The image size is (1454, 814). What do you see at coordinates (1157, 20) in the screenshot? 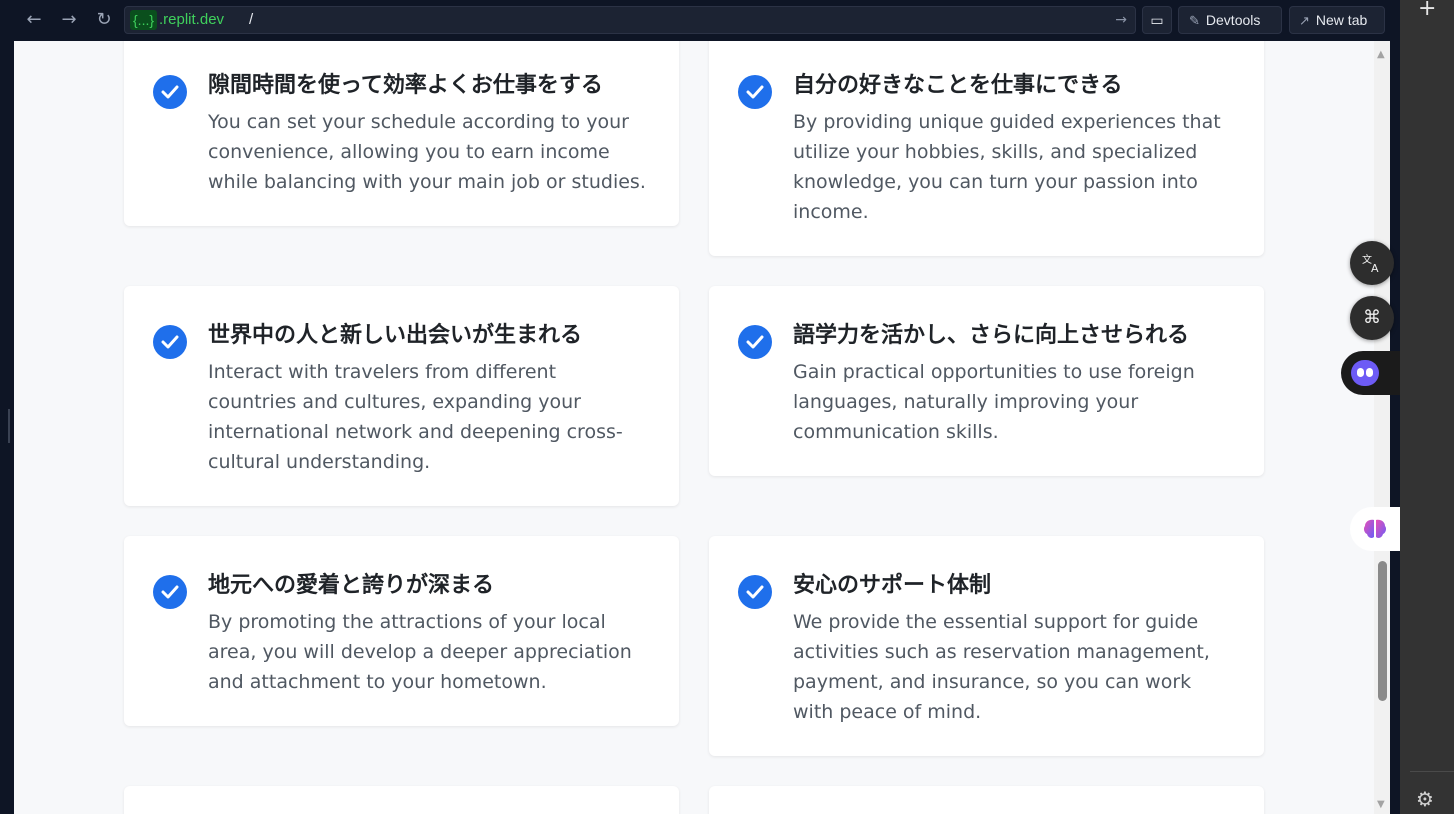
I see `screen-icon: ▭` at bounding box center [1157, 20].